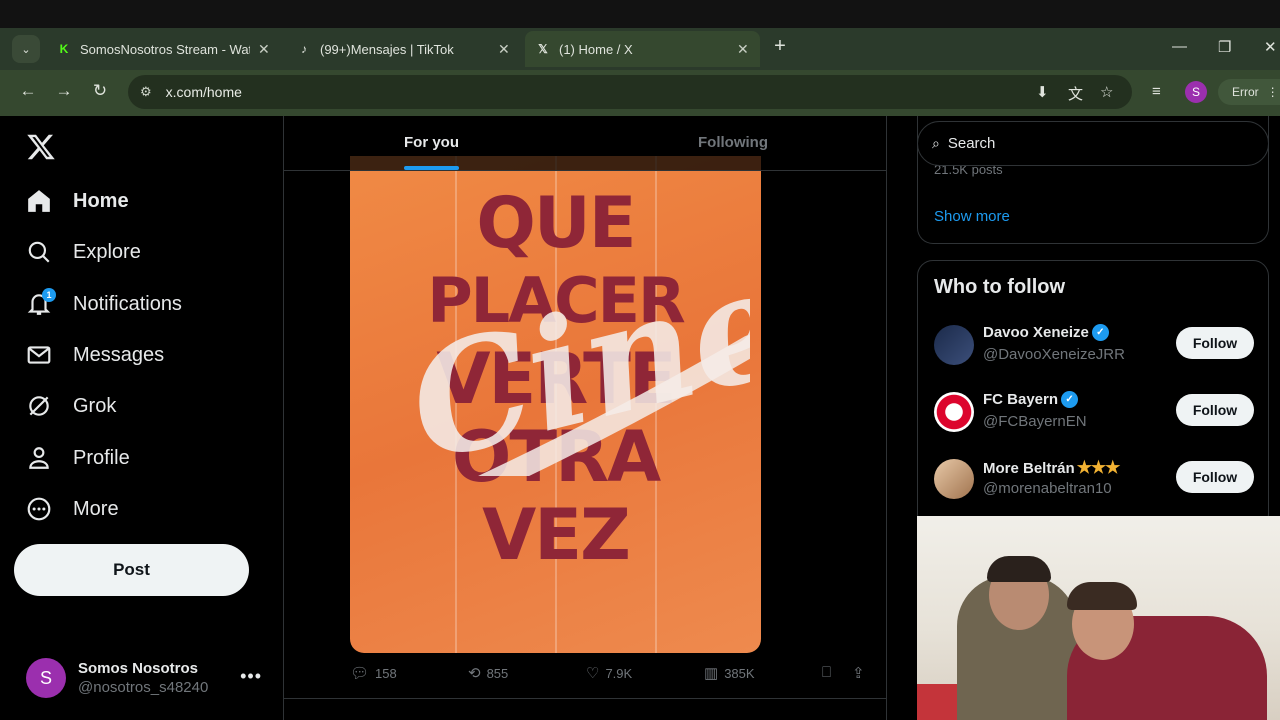 Image resolution: width=1280 pixels, height=720 pixels. Describe the element at coordinates (41, 302) in the screenshot. I see `bell-icon: 1` at that location.